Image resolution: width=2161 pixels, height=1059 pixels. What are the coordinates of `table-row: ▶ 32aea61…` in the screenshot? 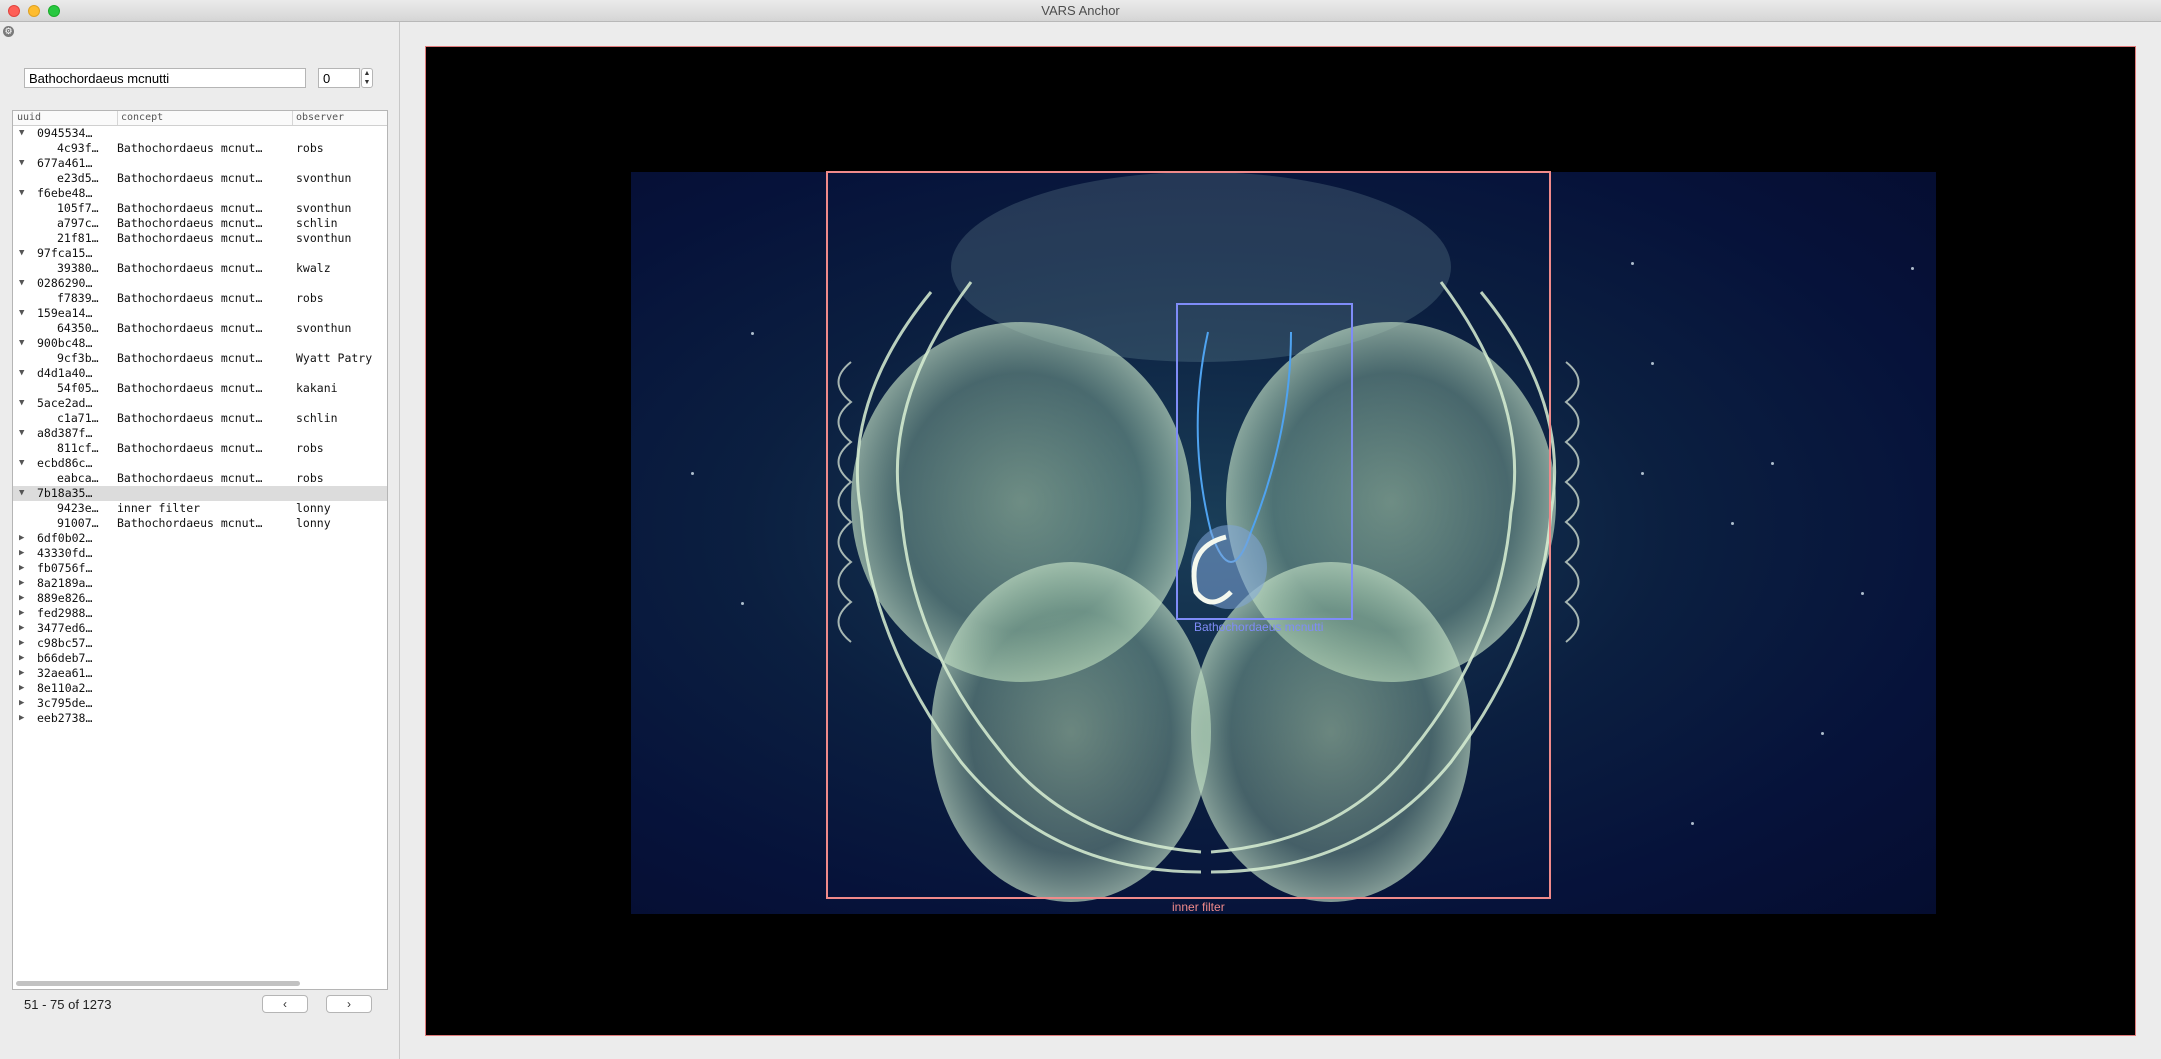 It's located at (200, 673).